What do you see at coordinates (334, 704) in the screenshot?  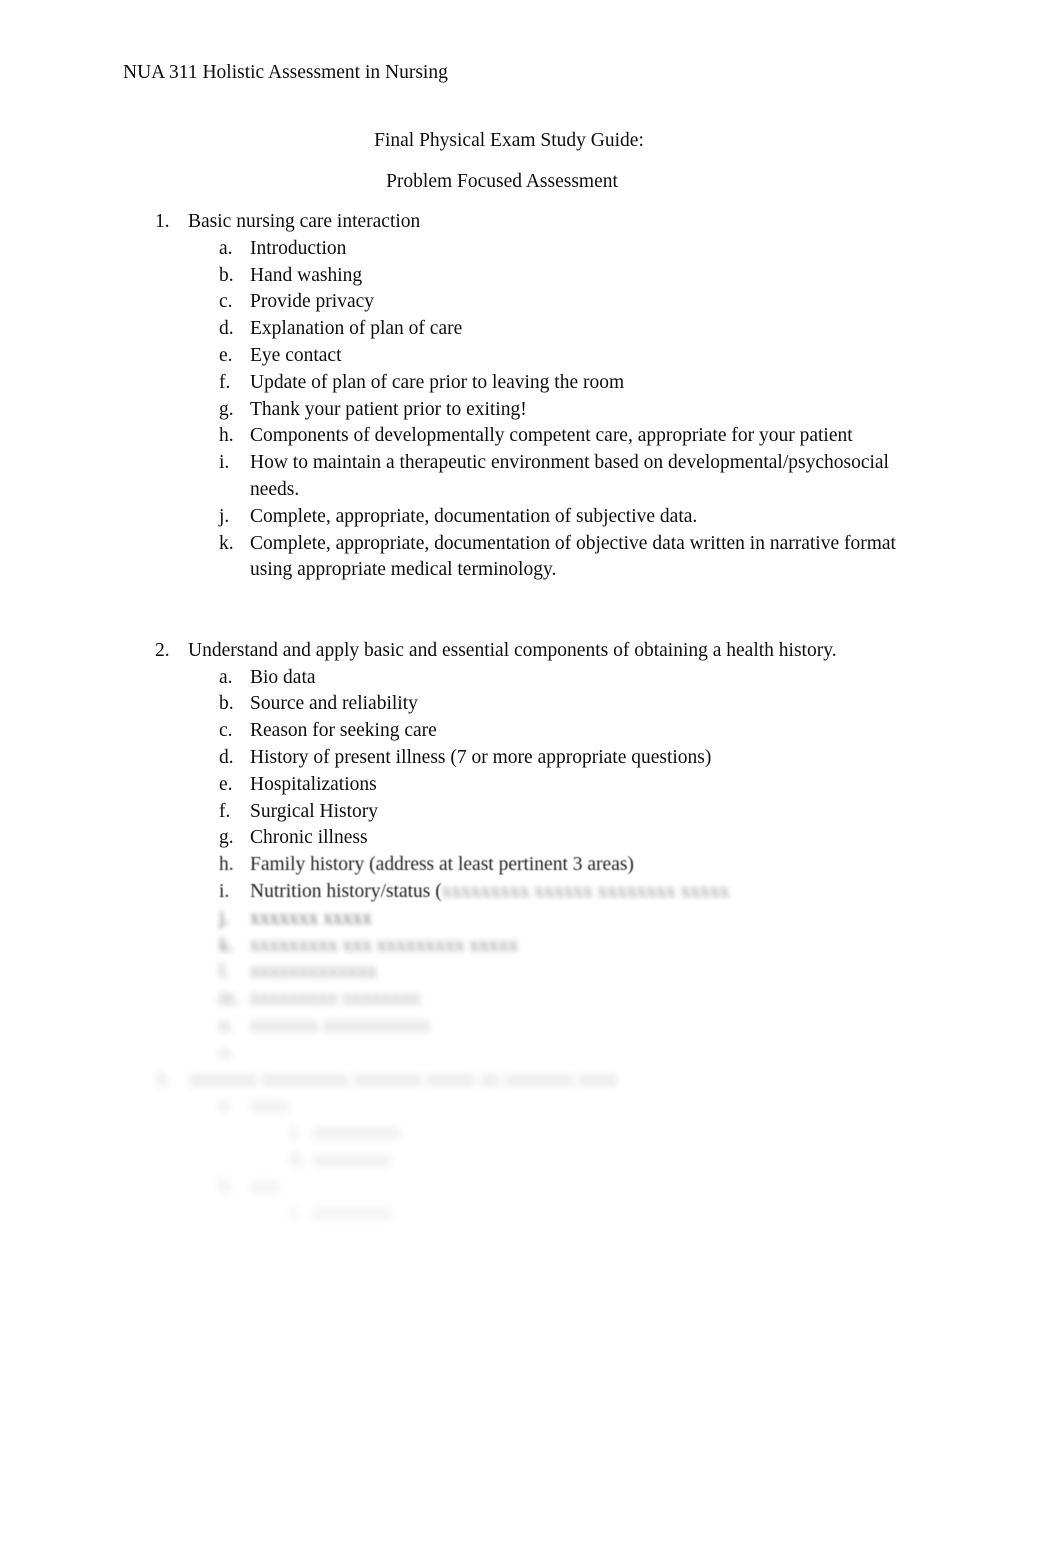 I see `list-text: Source and reliability` at bounding box center [334, 704].